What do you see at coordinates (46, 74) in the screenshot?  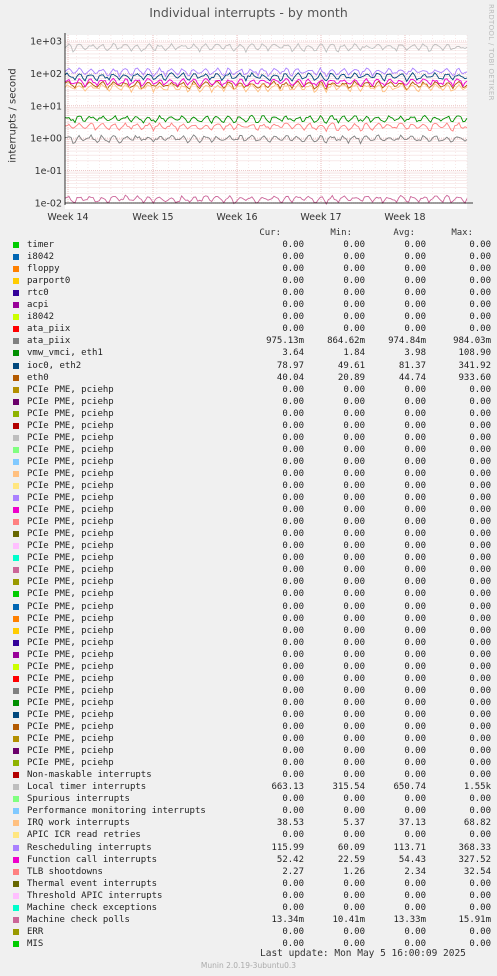 I see `y-tick-label: 1e+02` at bounding box center [46, 74].